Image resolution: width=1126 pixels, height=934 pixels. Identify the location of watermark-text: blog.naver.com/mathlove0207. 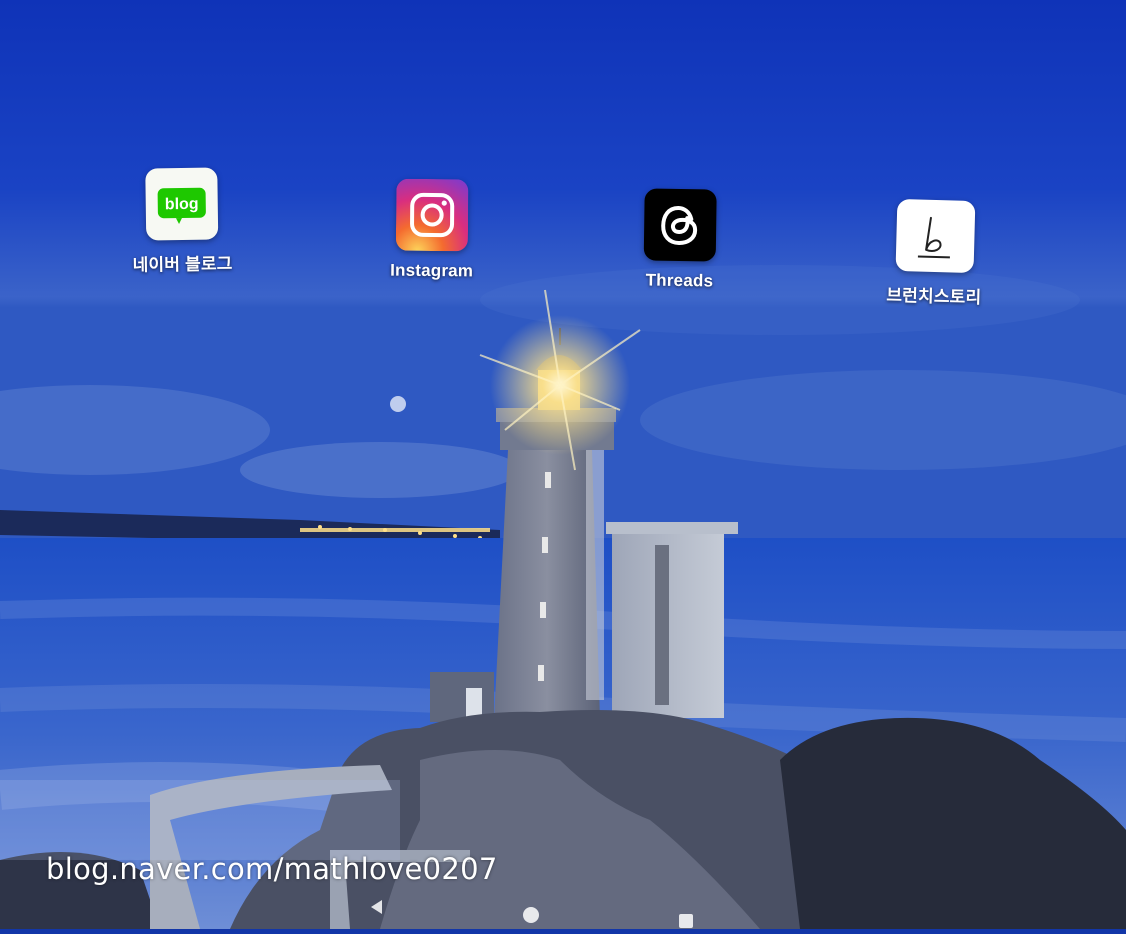
(272, 869).